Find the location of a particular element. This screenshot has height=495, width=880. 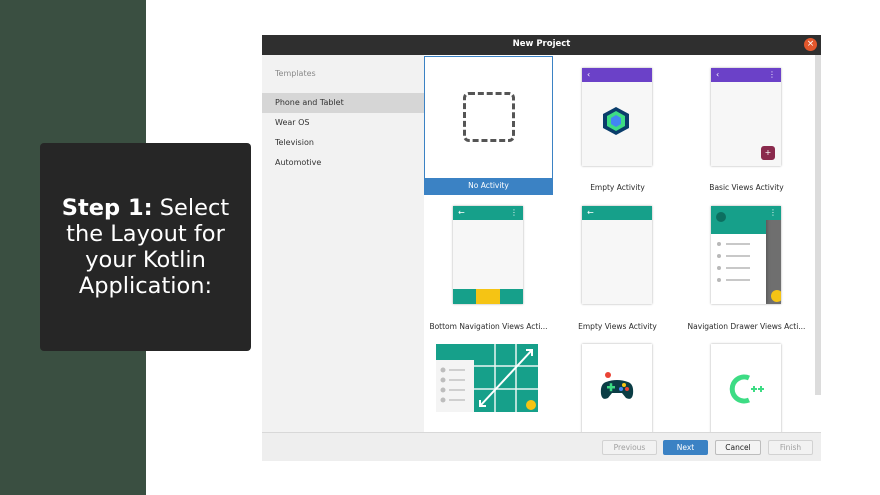

template-empty-views-activity: ← Empty Views Activity is located at coordinates (617, 264).